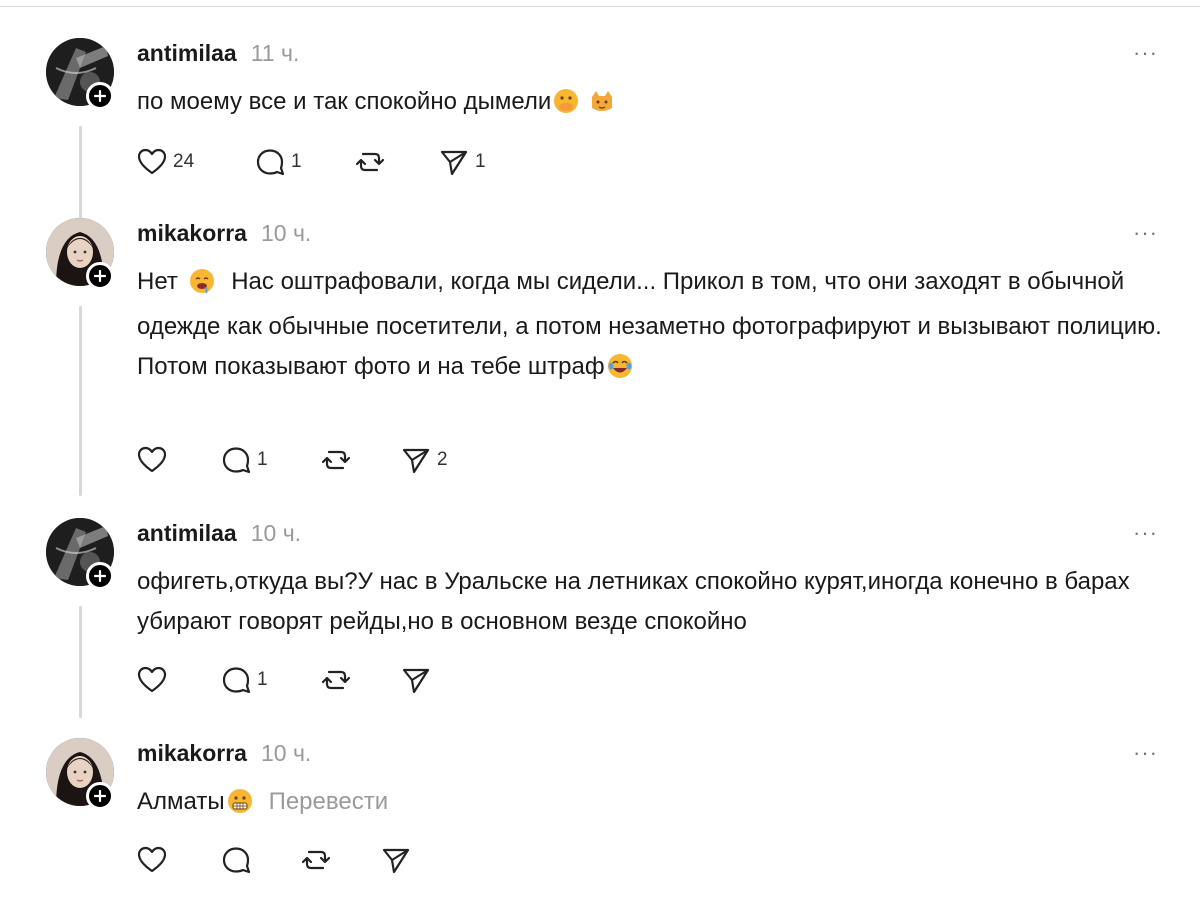  I want to click on share-button: 2, so click(424, 460).